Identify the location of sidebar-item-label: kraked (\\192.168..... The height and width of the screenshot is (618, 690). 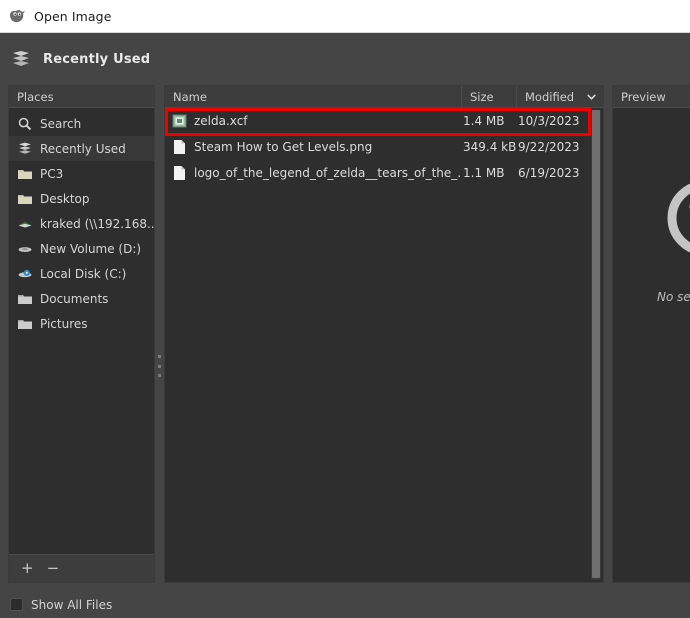
(97, 223).